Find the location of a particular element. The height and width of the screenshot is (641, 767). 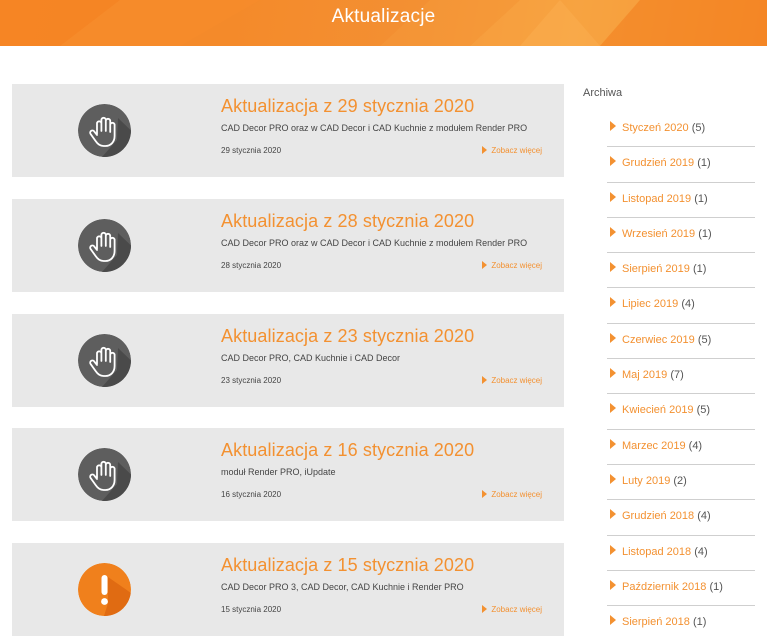

archive-link: Styczeń 2020 is located at coordinates (655, 128).